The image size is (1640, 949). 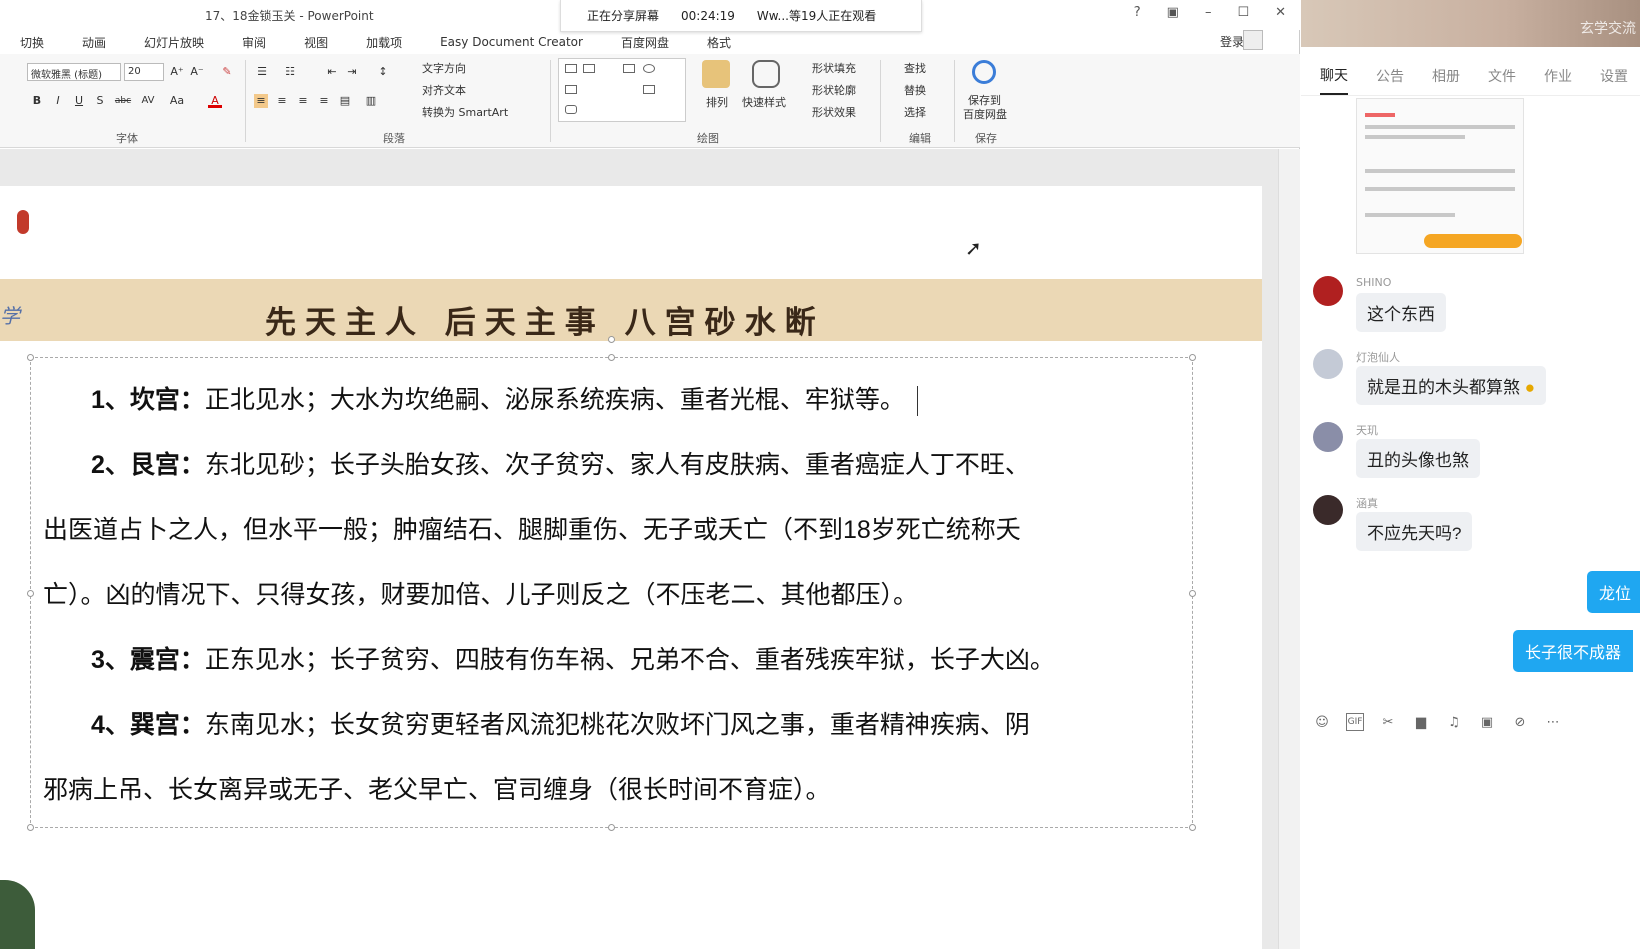 I want to click on share-viewers: Ww...等19人正在观看, so click(x=816, y=15).